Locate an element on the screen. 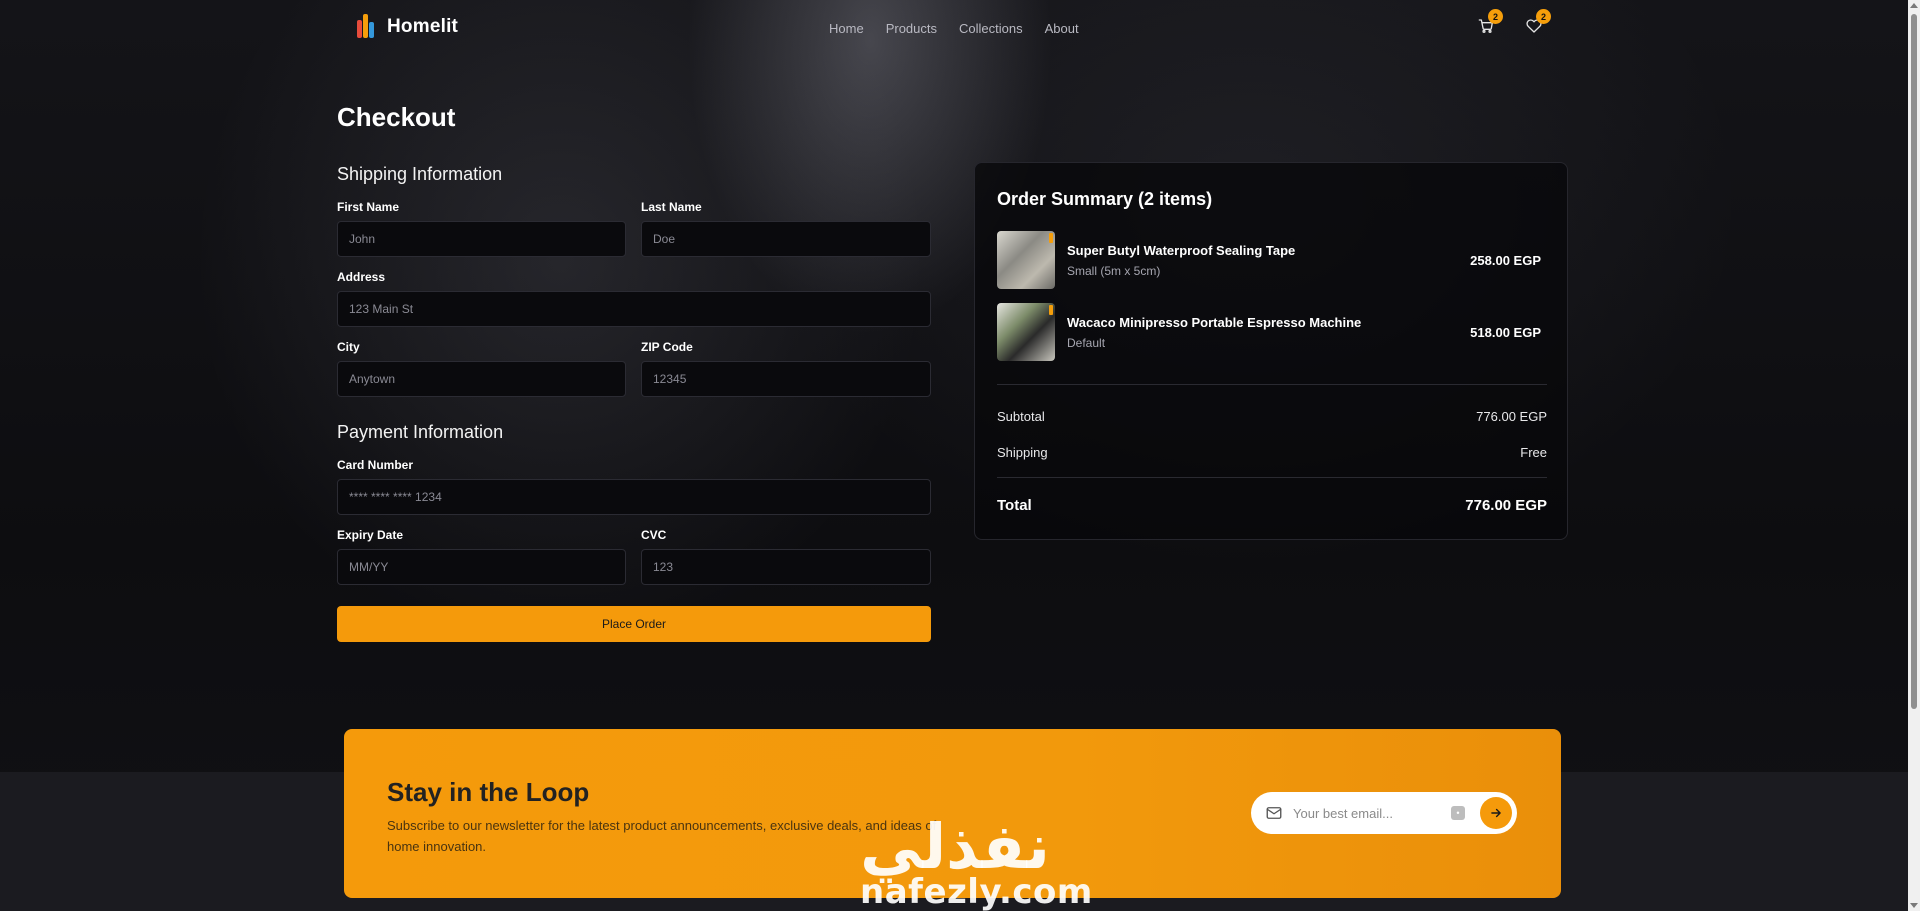 The height and width of the screenshot is (911, 1920). logo-icon is located at coordinates (366, 27).